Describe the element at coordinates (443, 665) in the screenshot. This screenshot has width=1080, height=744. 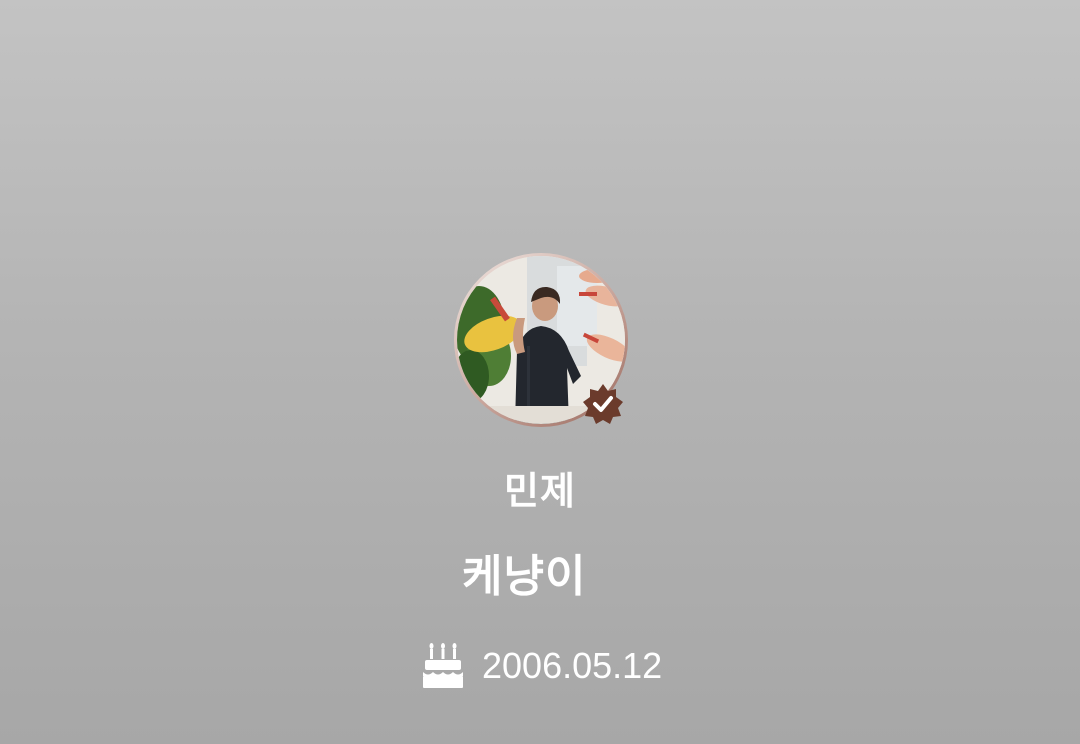
I see `birthday-cake-icon` at that location.